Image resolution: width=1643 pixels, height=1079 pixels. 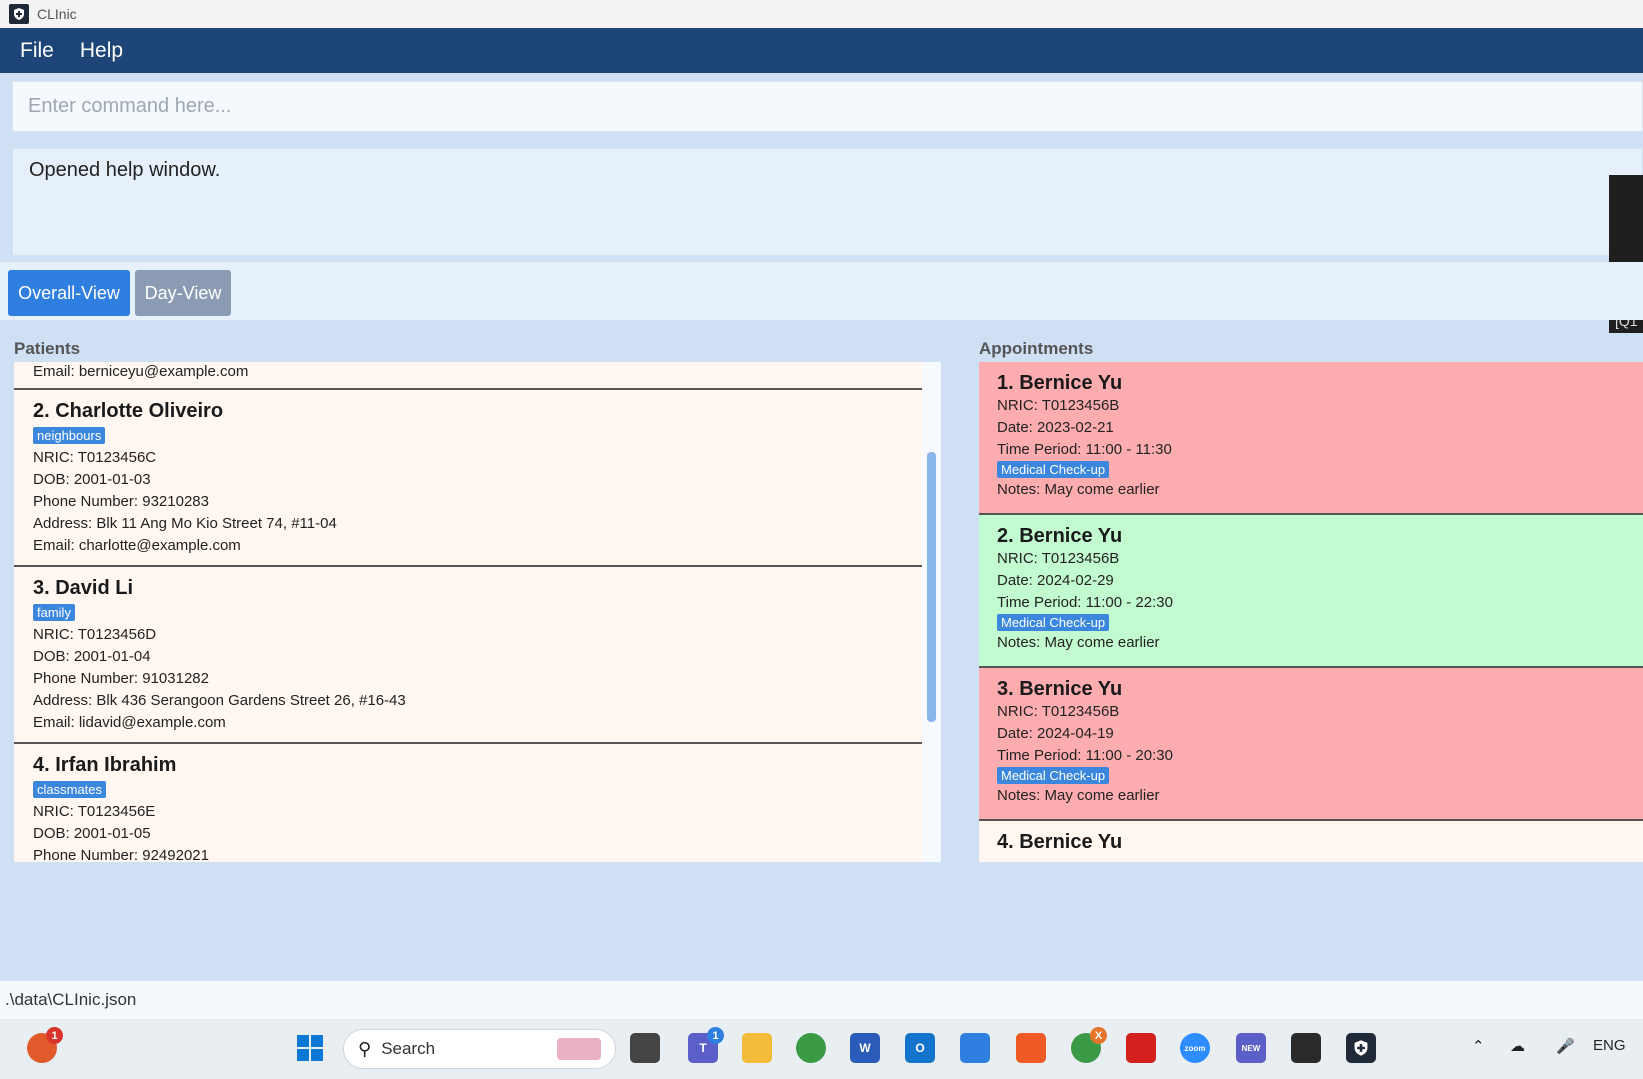 I want to click on save-file-path: .\data\CLInic.json, so click(x=71, y=999).